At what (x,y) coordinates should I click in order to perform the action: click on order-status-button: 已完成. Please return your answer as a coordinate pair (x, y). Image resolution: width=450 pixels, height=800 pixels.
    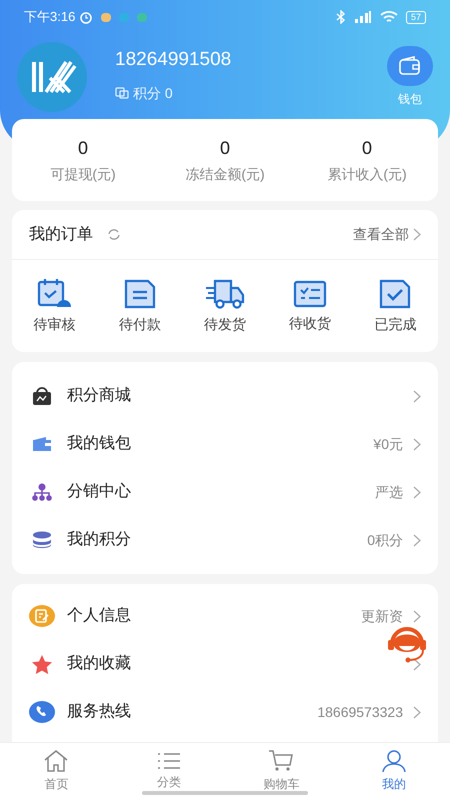
    Looking at the image, I should click on (395, 306).